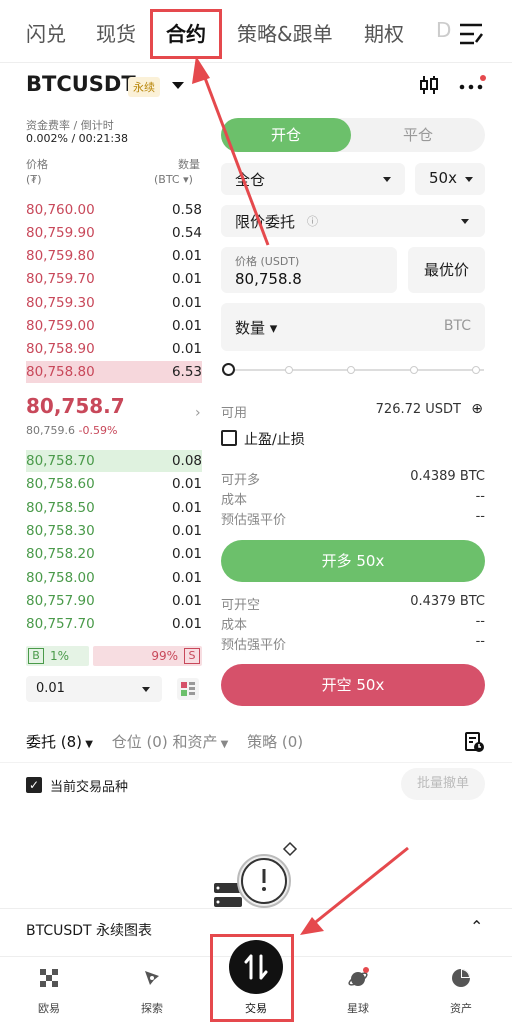 This screenshot has width=512, height=1031. I want to click on ask-row: 80,758.80 6.53, so click(114, 372).